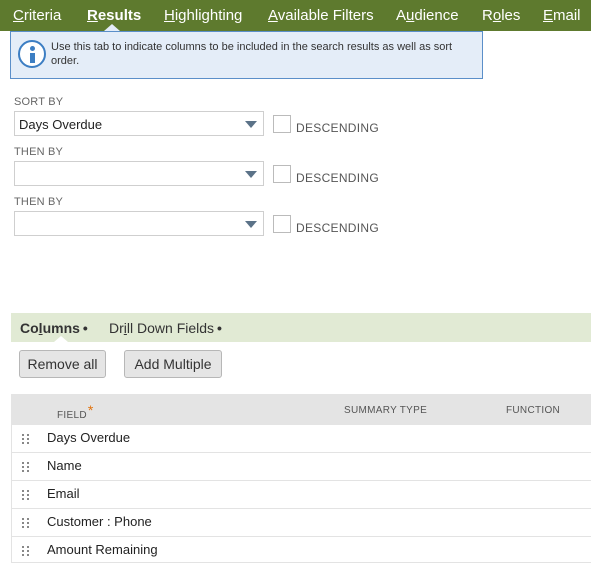 This screenshot has height=563, width=591. What do you see at coordinates (301, 495) in the screenshot?
I see `table-row: Email` at bounding box center [301, 495].